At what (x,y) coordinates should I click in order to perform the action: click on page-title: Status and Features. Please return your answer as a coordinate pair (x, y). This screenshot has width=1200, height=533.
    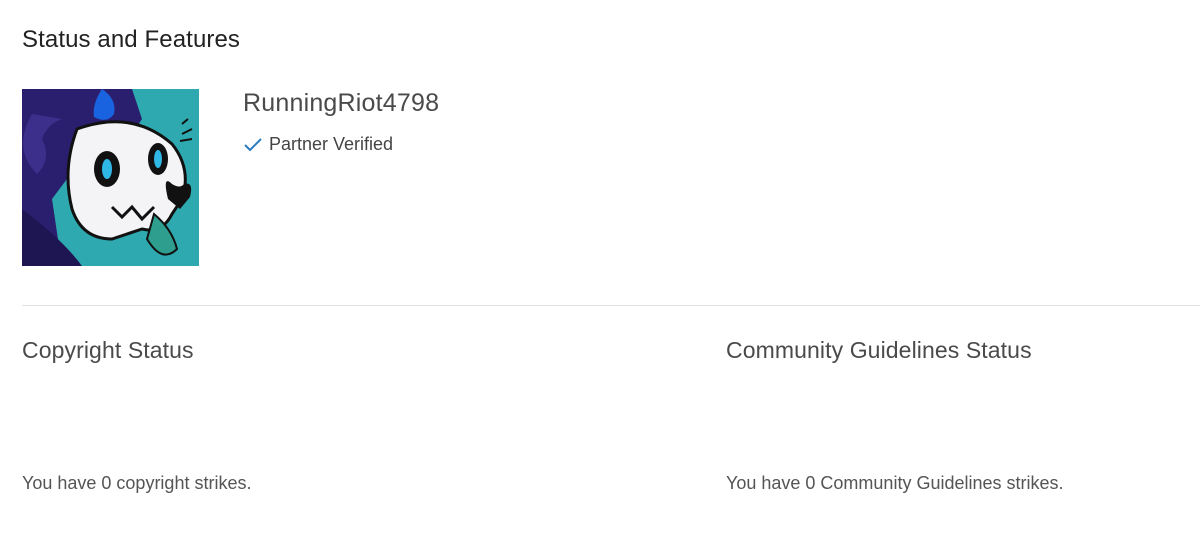
    Looking at the image, I should click on (131, 39).